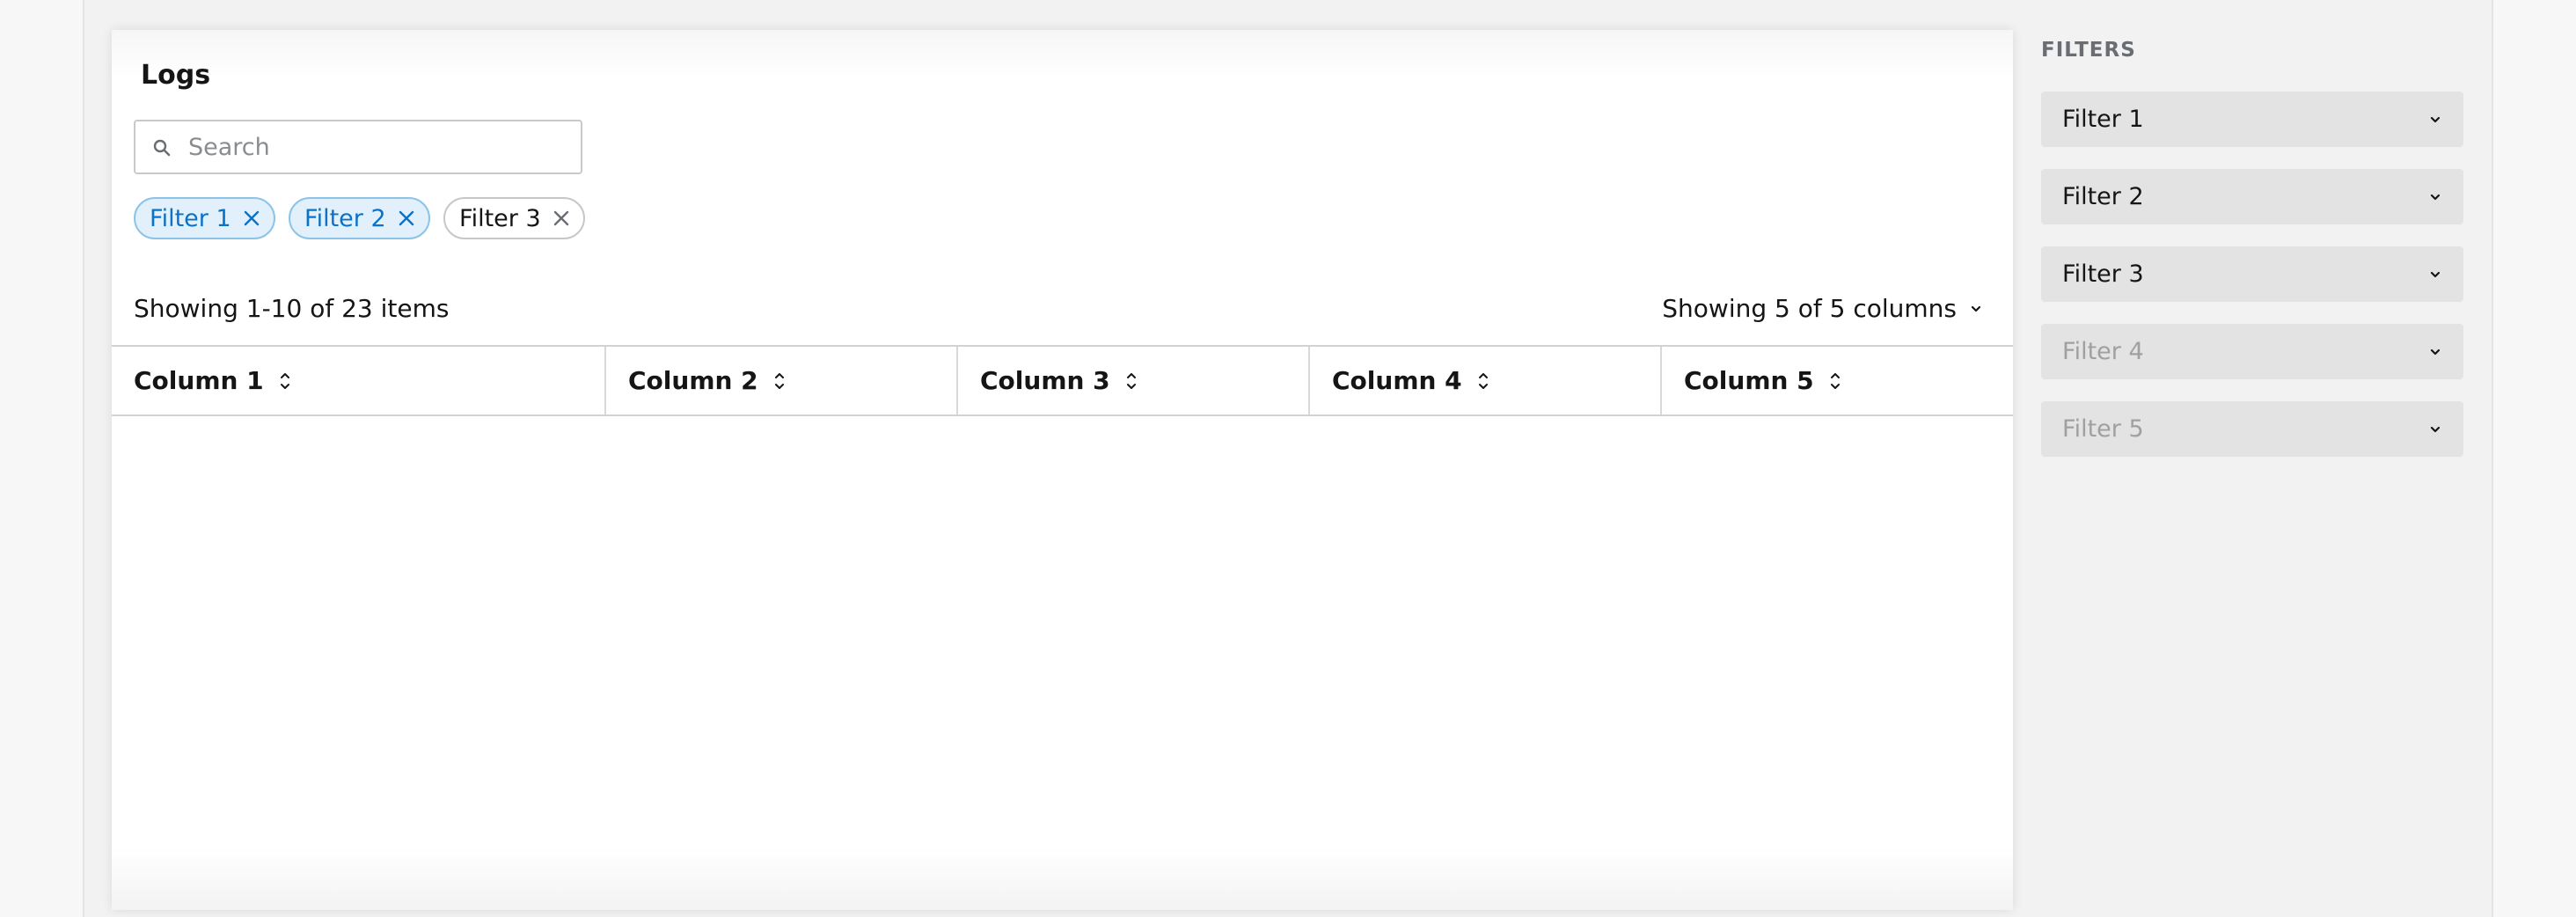  Describe the element at coordinates (2252, 196) in the screenshot. I see `filter-select-2: Filter 2` at that location.